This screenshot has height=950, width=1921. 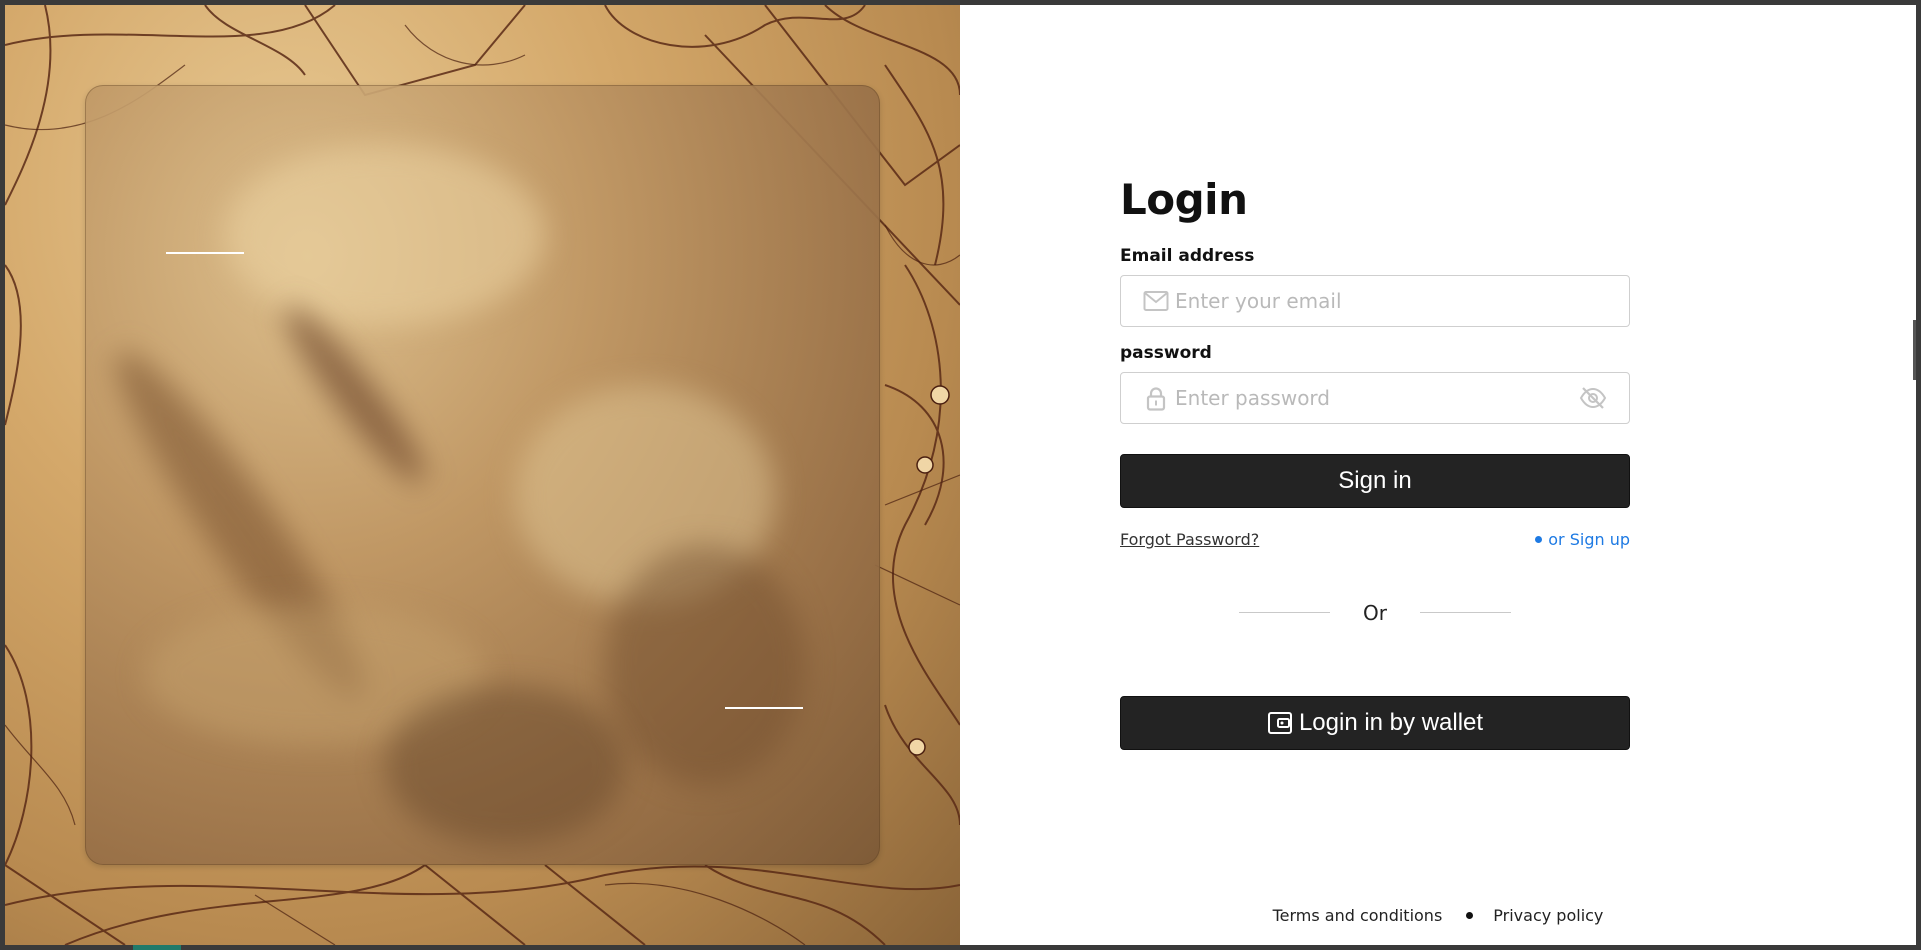 What do you see at coordinates (1279, 723) in the screenshot?
I see `wallet-icon` at bounding box center [1279, 723].